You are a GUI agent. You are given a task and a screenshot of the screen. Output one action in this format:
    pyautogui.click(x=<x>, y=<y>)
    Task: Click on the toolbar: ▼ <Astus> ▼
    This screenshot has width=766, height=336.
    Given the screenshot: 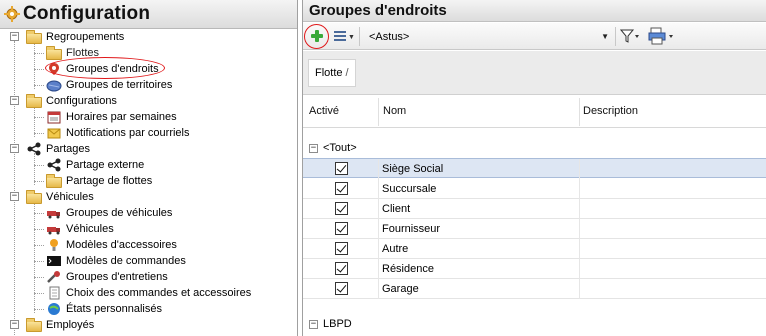 What is the action you would take?
    pyautogui.click(x=534, y=36)
    